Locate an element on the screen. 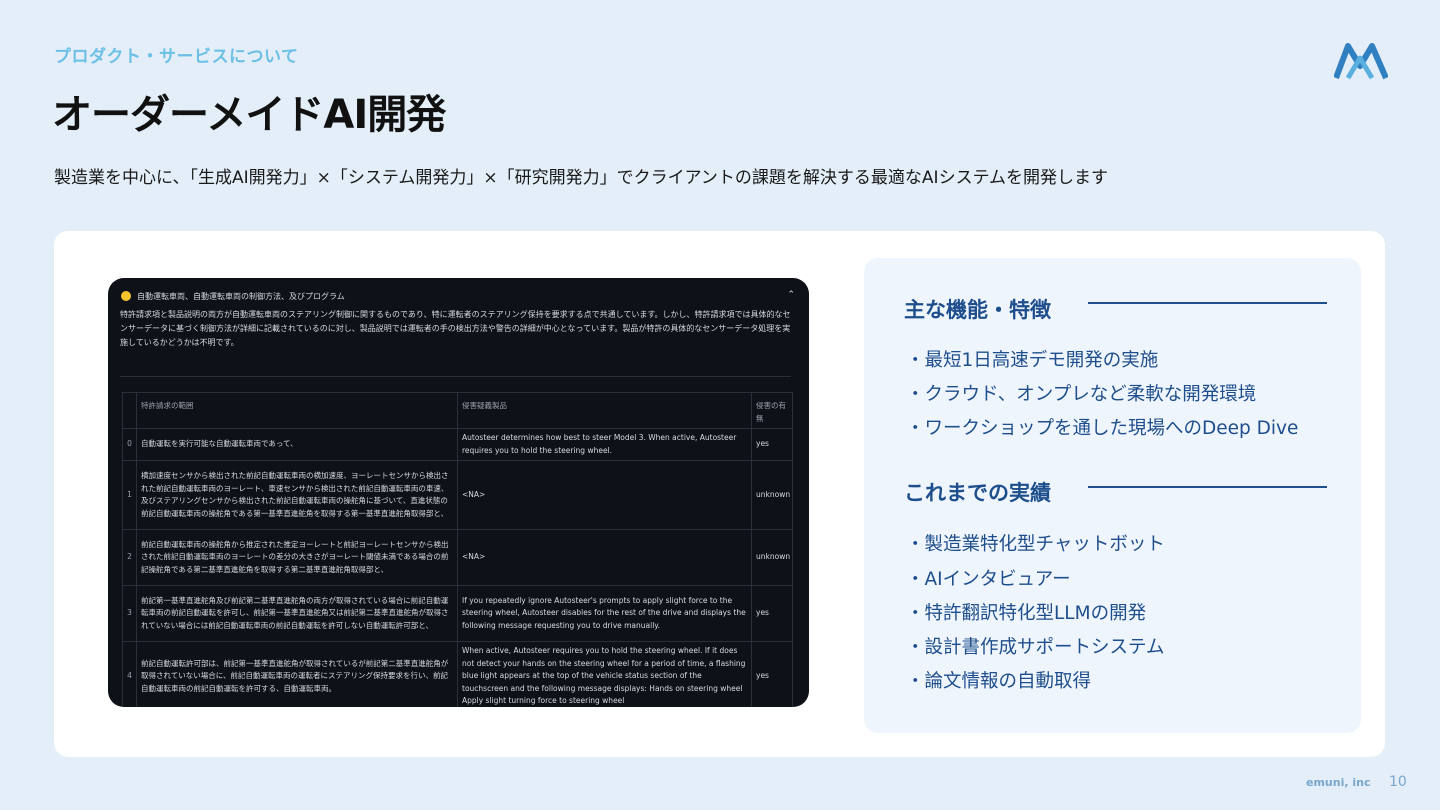 This screenshot has width=1440, height=810. screenshot-header: 自動運転車両、自動運転車両の制御方法、及びプログラム ⌃ is located at coordinates (458, 297).